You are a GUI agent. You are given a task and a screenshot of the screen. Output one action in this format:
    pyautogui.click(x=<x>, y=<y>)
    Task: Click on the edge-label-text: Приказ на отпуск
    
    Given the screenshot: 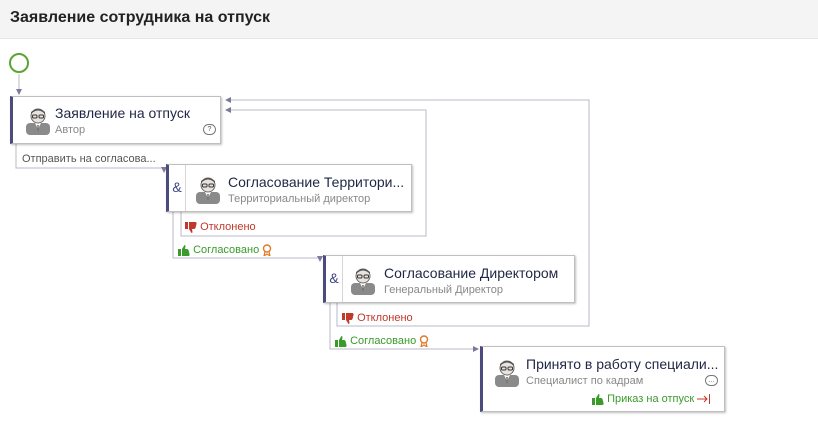 What is the action you would take?
    pyautogui.click(x=651, y=399)
    